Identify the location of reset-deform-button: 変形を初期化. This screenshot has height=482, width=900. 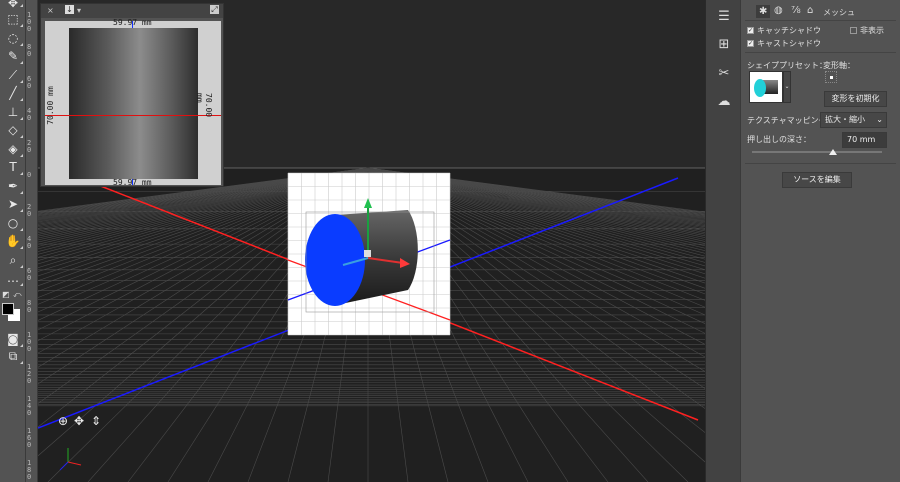
(855, 99).